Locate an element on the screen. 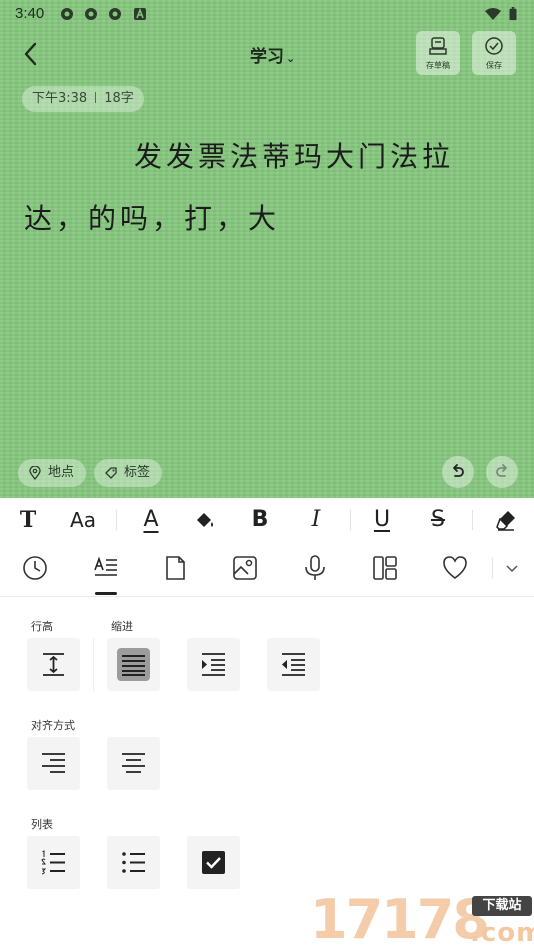  underline-button: U is located at coordinates (382, 520).